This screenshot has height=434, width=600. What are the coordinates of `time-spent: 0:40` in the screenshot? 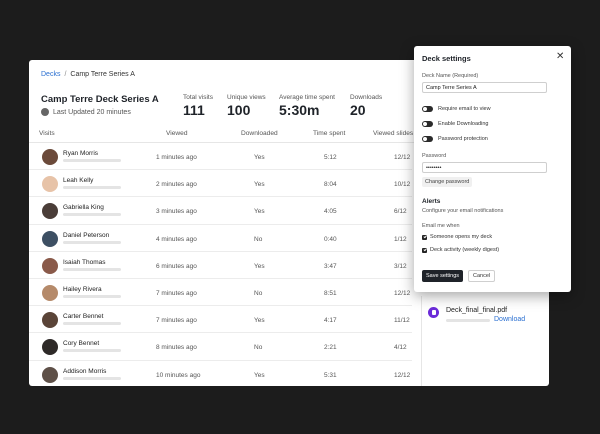 It's located at (330, 239).